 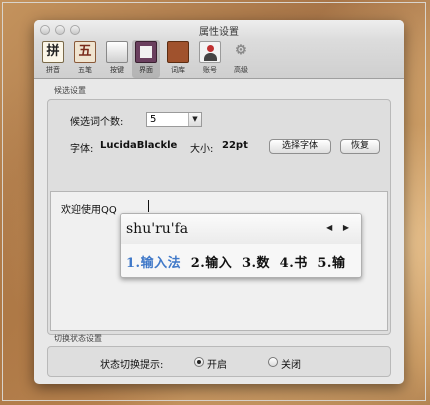 I want to click on candidate-item: 4.书, so click(x=294, y=263).